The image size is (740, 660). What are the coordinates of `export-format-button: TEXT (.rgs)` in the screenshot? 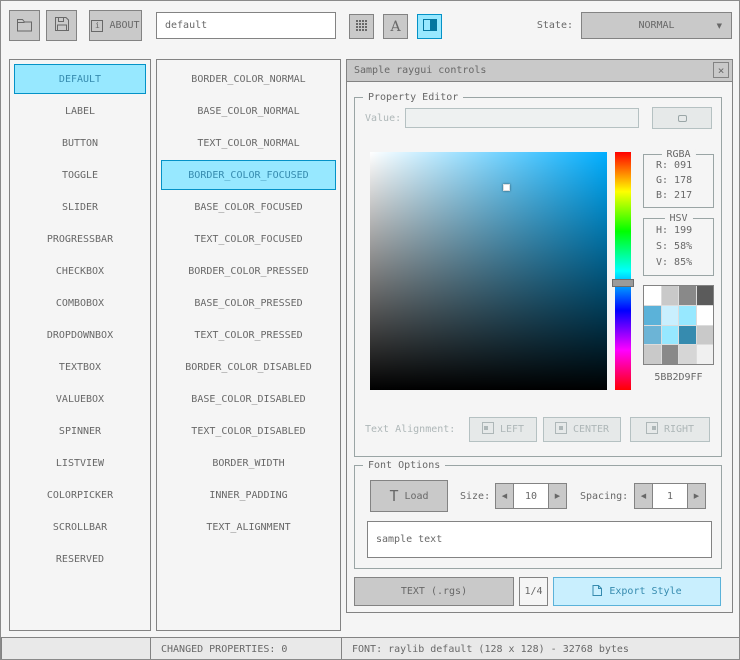 It's located at (434, 591).